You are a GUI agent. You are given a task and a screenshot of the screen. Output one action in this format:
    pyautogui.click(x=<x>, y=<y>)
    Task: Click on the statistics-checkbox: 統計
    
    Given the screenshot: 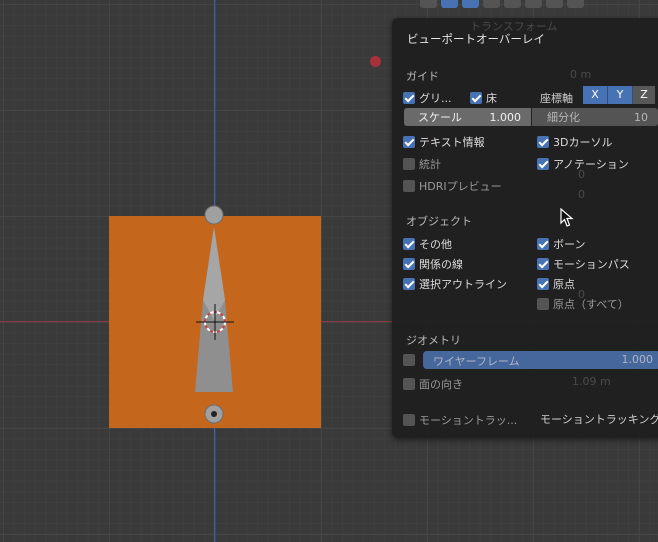 What is the action you would take?
    pyautogui.click(x=422, y=164)
    